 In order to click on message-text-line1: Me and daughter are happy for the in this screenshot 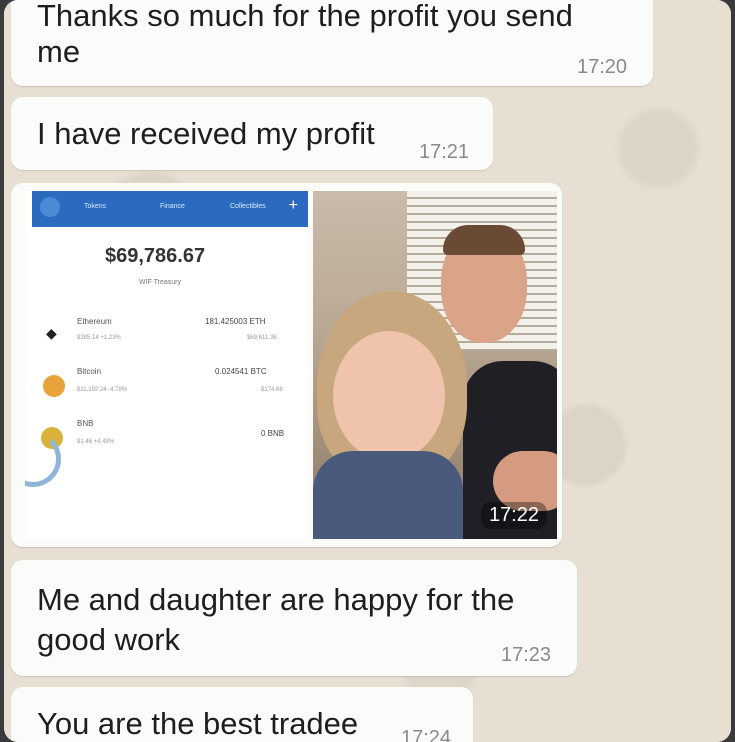, I will do `click(276, 599)`.